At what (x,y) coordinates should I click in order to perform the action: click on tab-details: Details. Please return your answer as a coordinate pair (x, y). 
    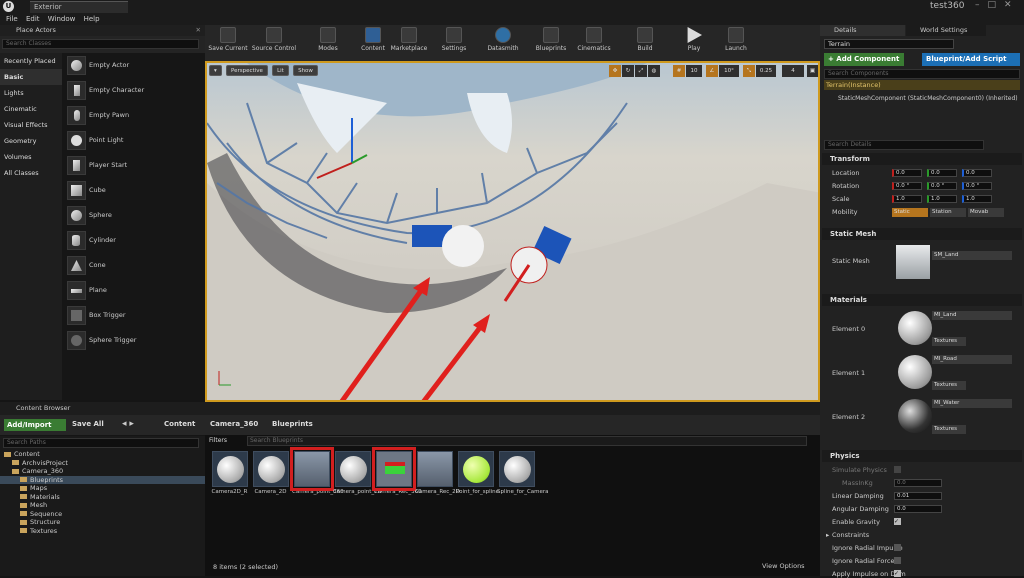
    Looking at the image, I should click on (862, 30).